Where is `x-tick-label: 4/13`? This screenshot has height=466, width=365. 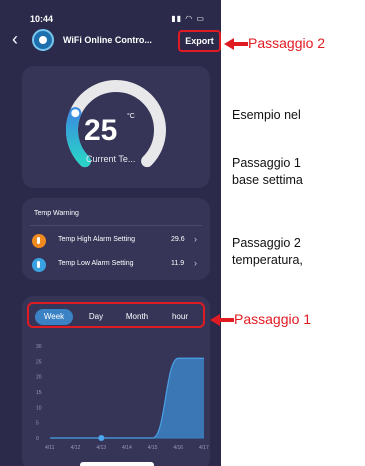 x-tick-label: 4/13 is located at coordinates (101, 448).